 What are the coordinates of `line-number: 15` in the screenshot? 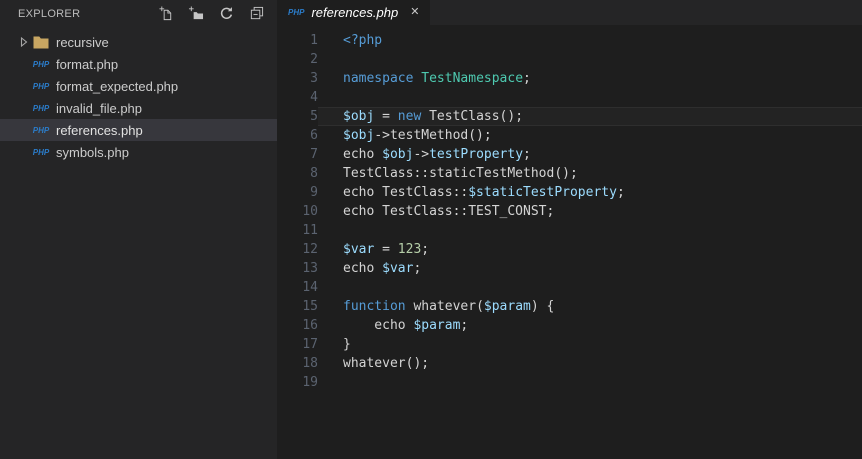 It's located at (310, 306).